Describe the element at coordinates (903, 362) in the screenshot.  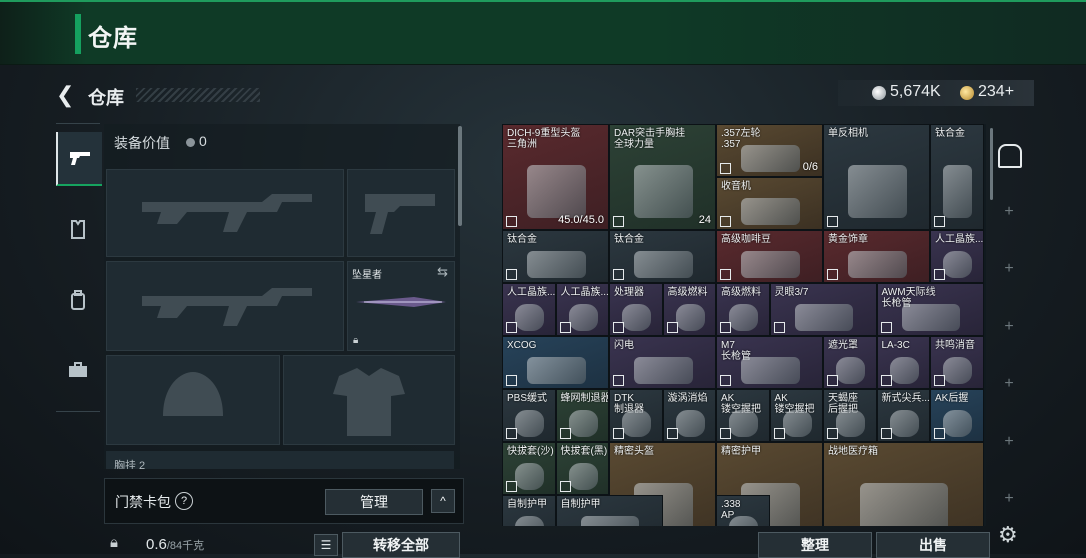
I see `inventory-item: LA-3C` at that location.